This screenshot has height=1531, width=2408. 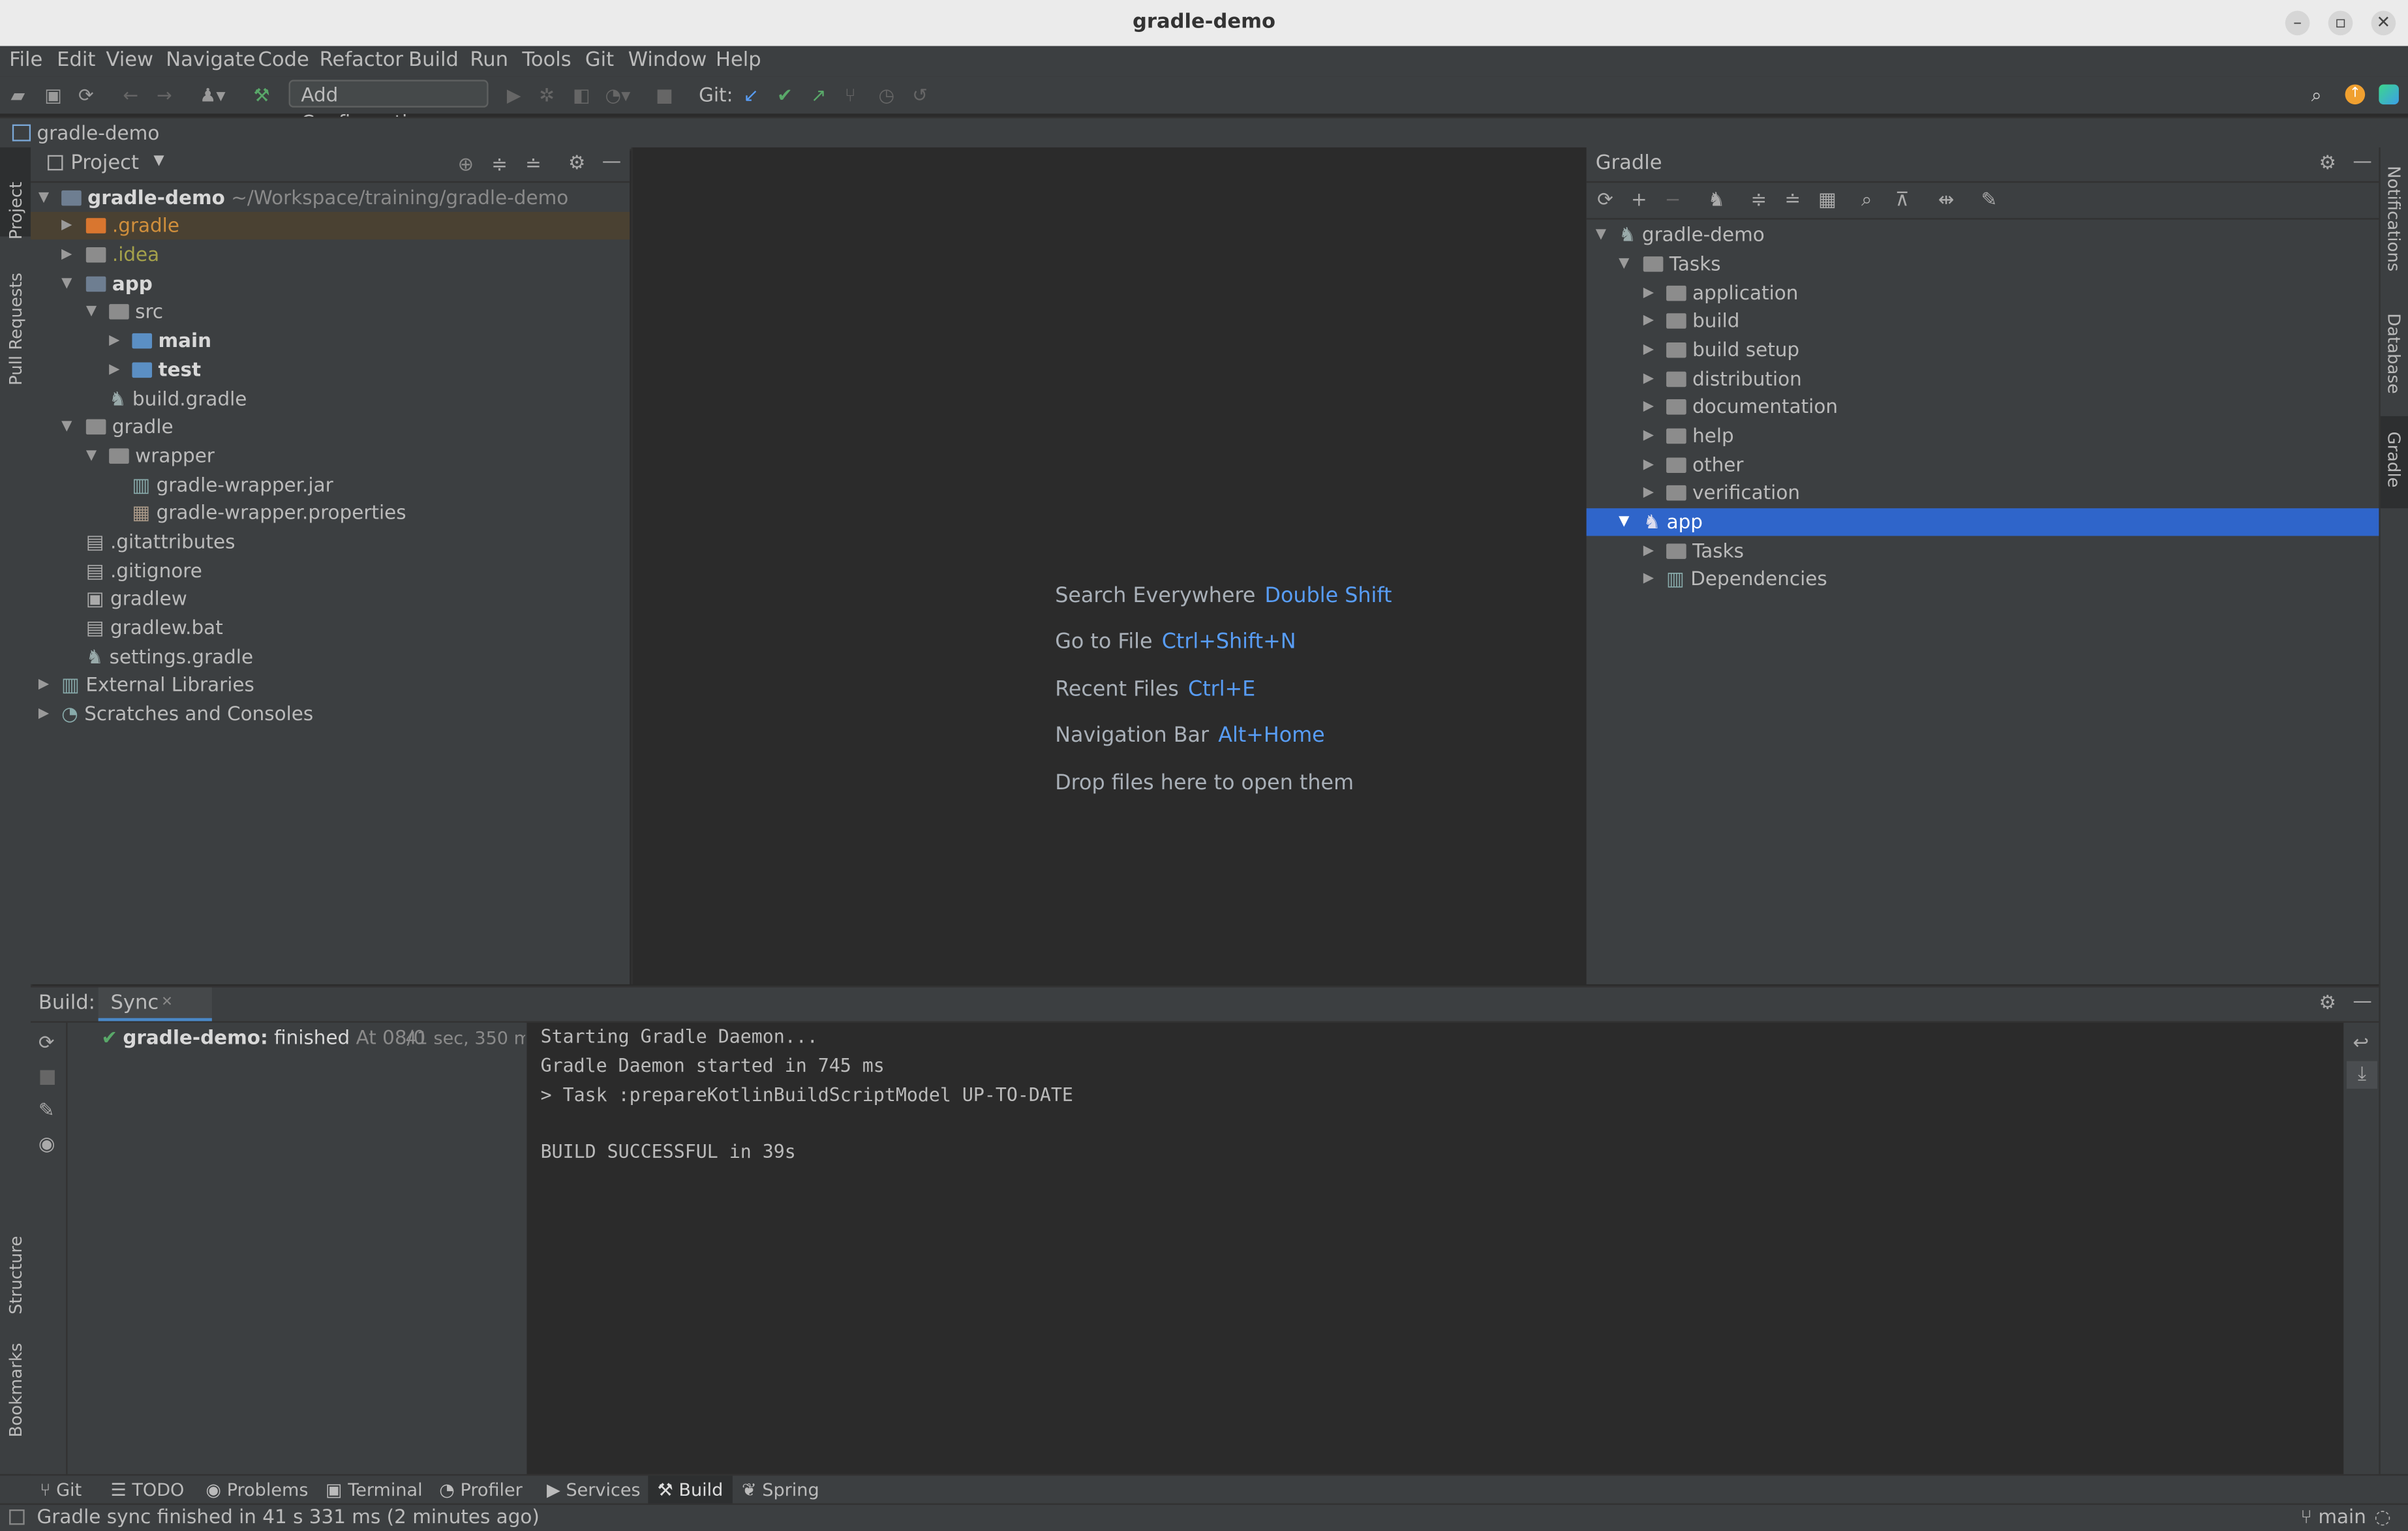 I want to click on tool-tab-git: ⑂ Git, so click(x=61, y=1490).